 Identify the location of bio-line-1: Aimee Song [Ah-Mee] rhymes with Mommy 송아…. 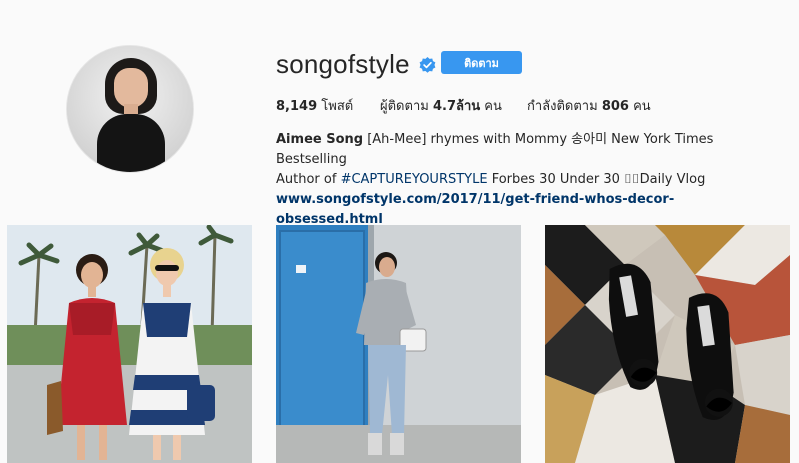
(495, 149).